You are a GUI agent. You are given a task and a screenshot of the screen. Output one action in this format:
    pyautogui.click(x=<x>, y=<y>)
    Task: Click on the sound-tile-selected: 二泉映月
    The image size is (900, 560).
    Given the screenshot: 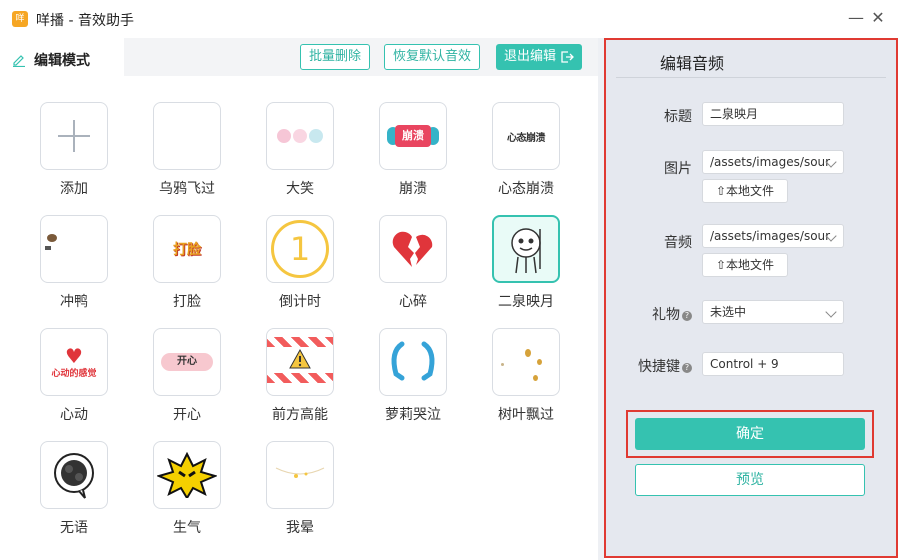 What is the action you would take?
    pyautogui.click(x=535, y=265)
    